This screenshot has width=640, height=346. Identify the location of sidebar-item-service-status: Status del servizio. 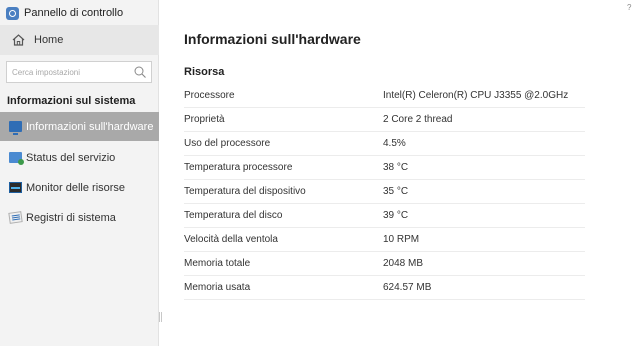
(79, 157).